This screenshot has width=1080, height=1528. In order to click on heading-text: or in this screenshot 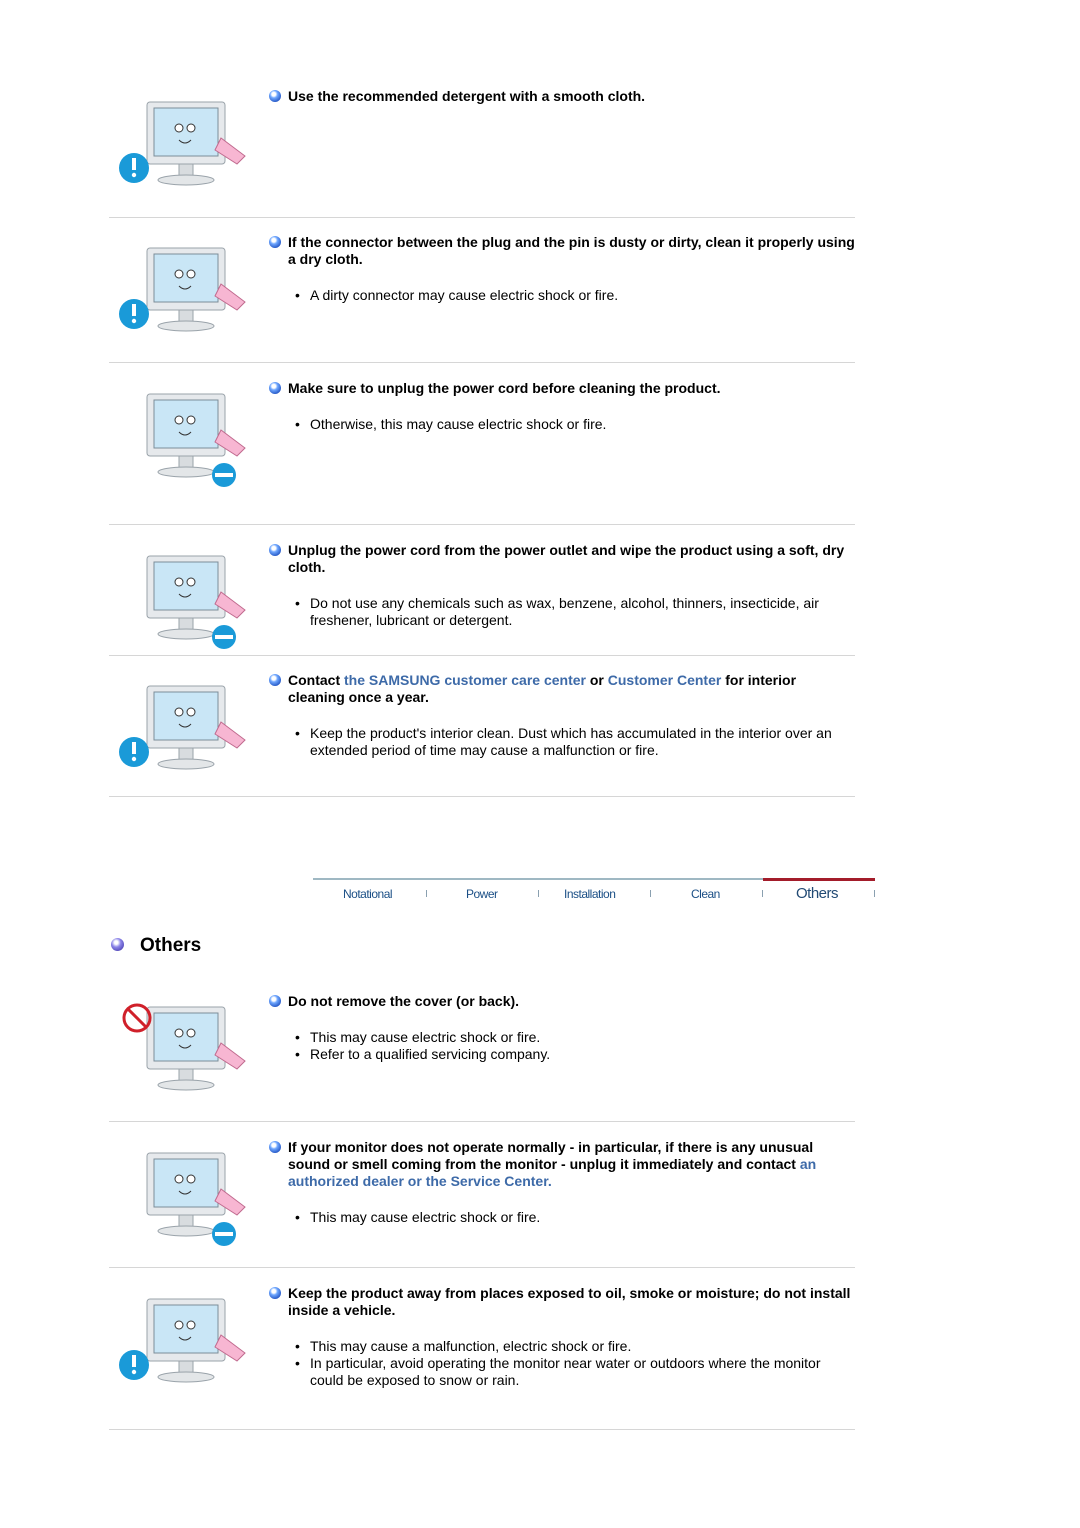, I will do `click(596, 680)`.